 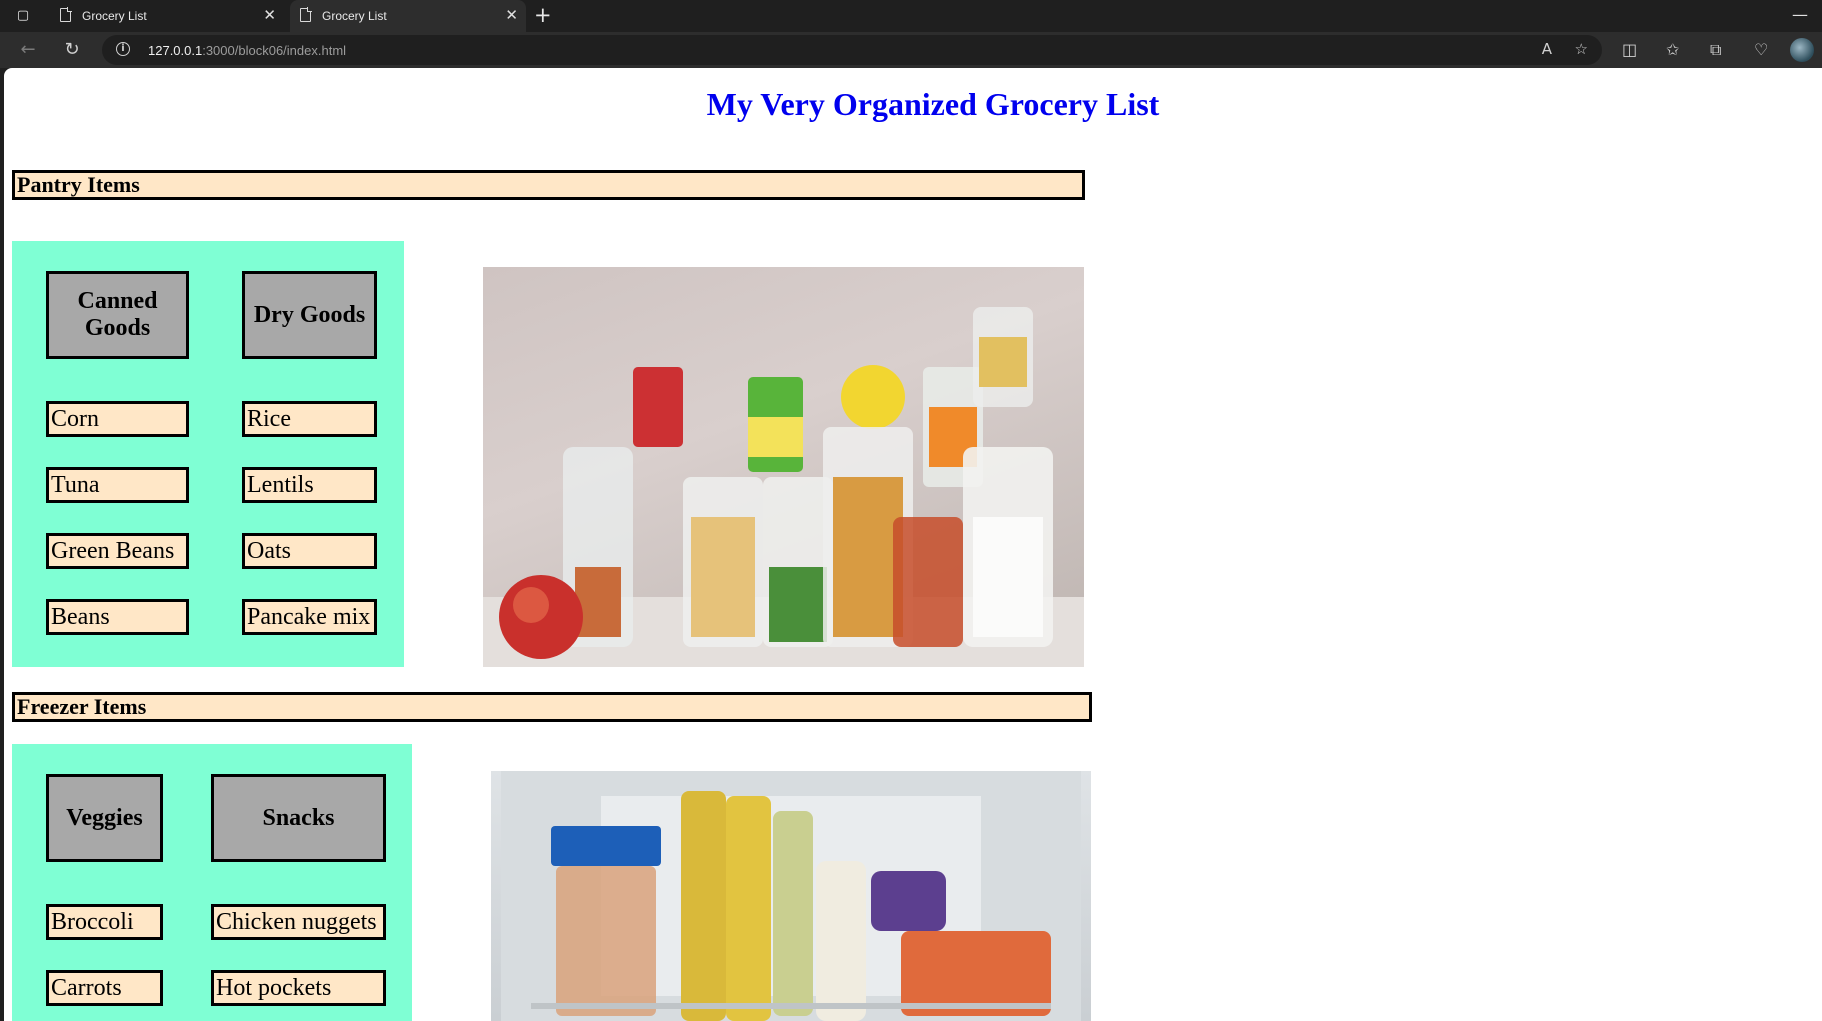 I want to click on list-item: Carrots, so click(x=104, y=988).